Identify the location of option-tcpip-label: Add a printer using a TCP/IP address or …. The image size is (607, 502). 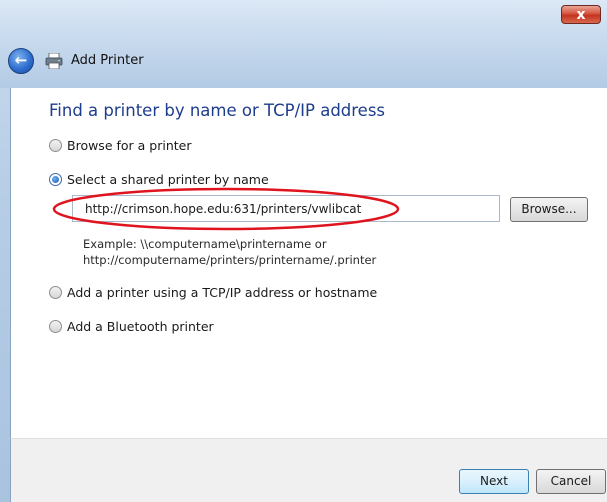
(222, 292).